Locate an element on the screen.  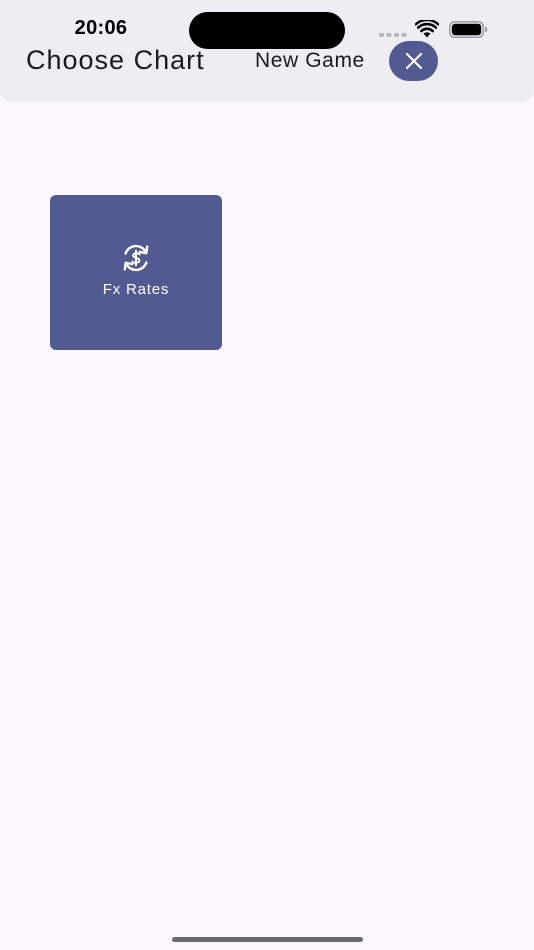
chart-option-fx-rates: Fx Rates is located at coordinates (136, 272).